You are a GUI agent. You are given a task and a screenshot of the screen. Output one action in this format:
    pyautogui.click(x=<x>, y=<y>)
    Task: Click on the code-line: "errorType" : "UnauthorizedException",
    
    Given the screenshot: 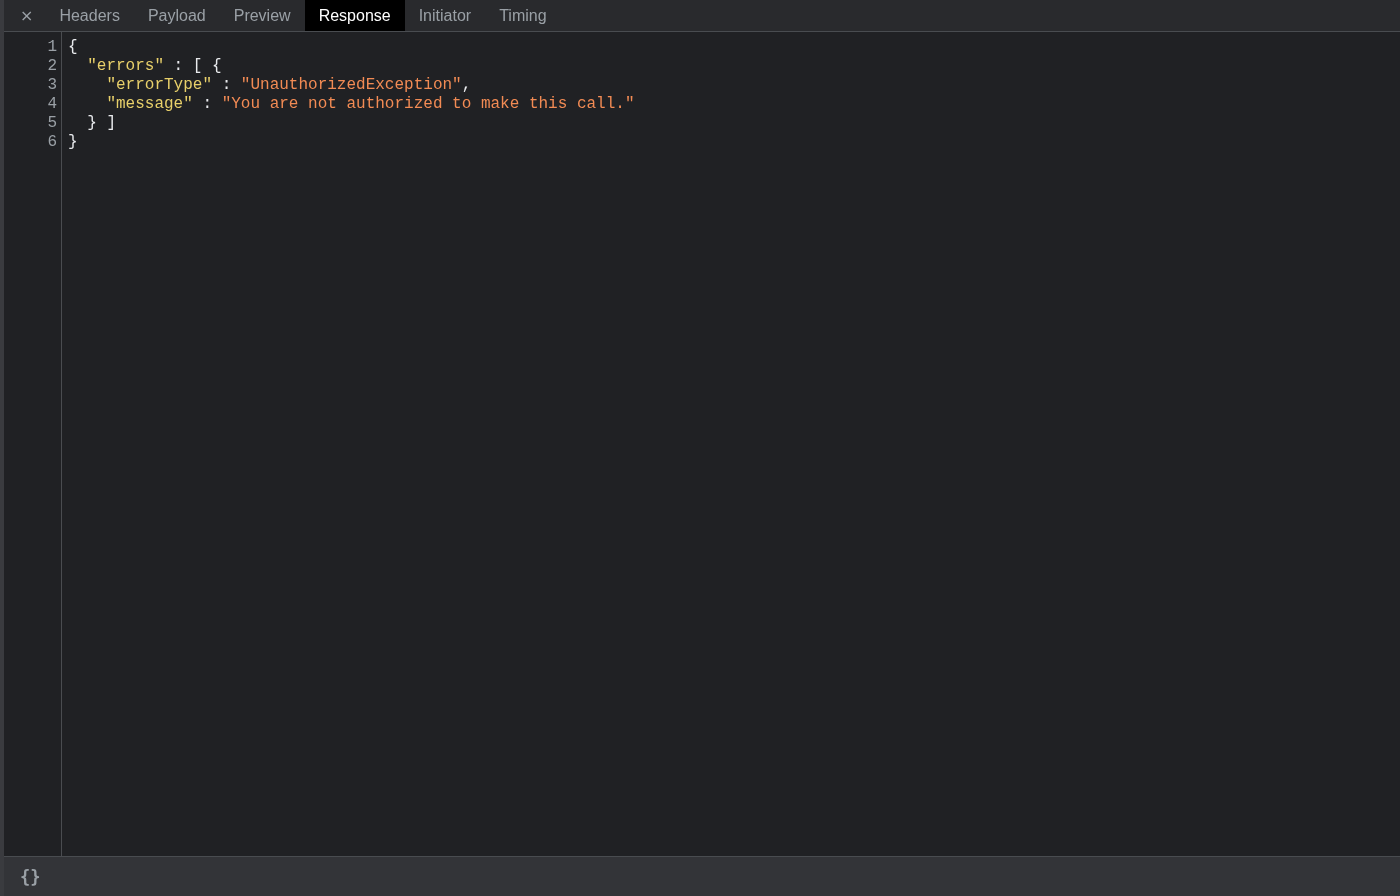 What is the action you would take?
    pyautogui.click(x=289, y=85)
    